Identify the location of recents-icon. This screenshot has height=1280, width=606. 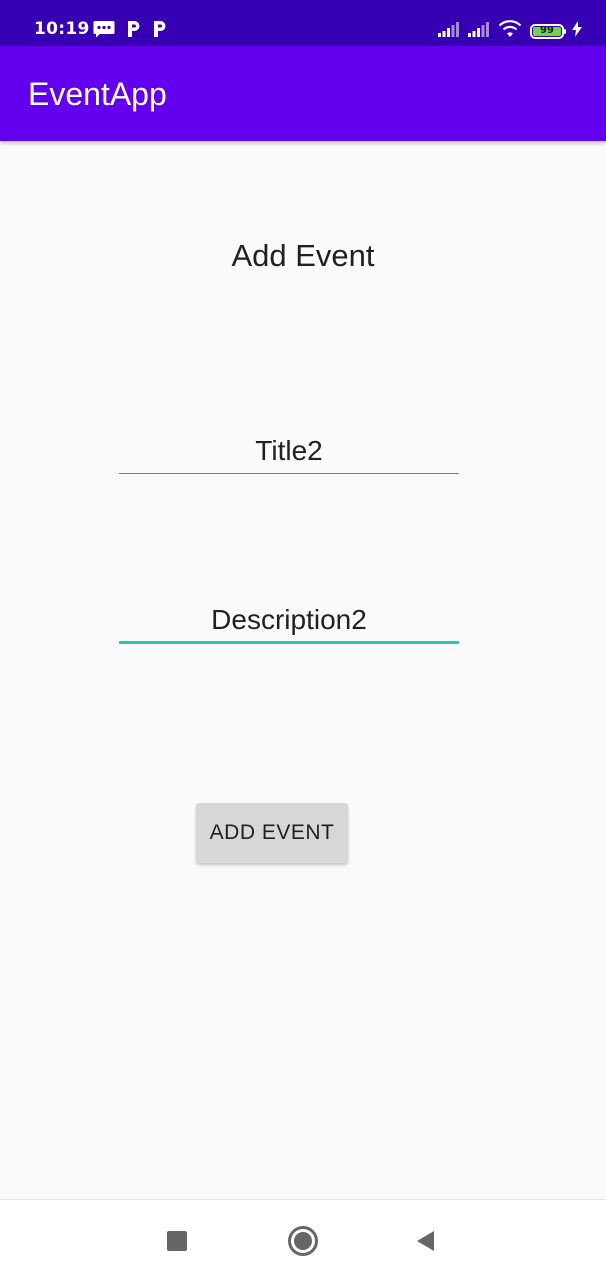
(177, 1241).